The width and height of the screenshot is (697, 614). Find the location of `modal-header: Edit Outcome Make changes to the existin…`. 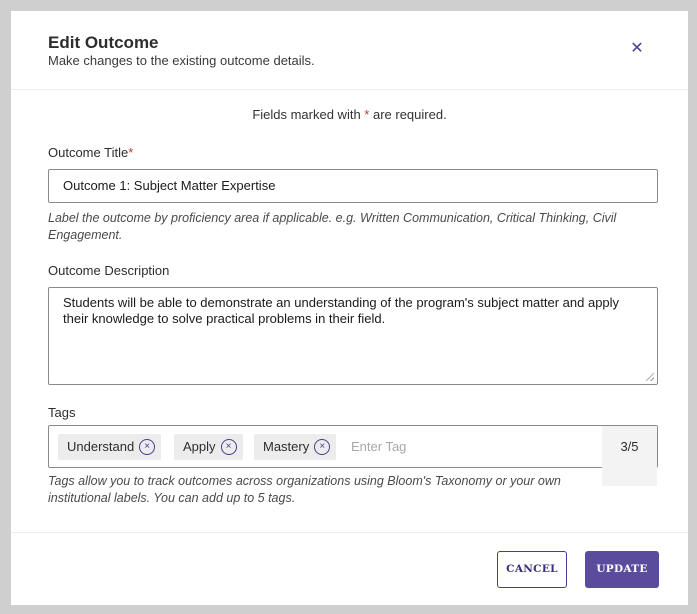

modal-header: Edit Outcome Make changes to the existin… is located at coordinates (349, 50).